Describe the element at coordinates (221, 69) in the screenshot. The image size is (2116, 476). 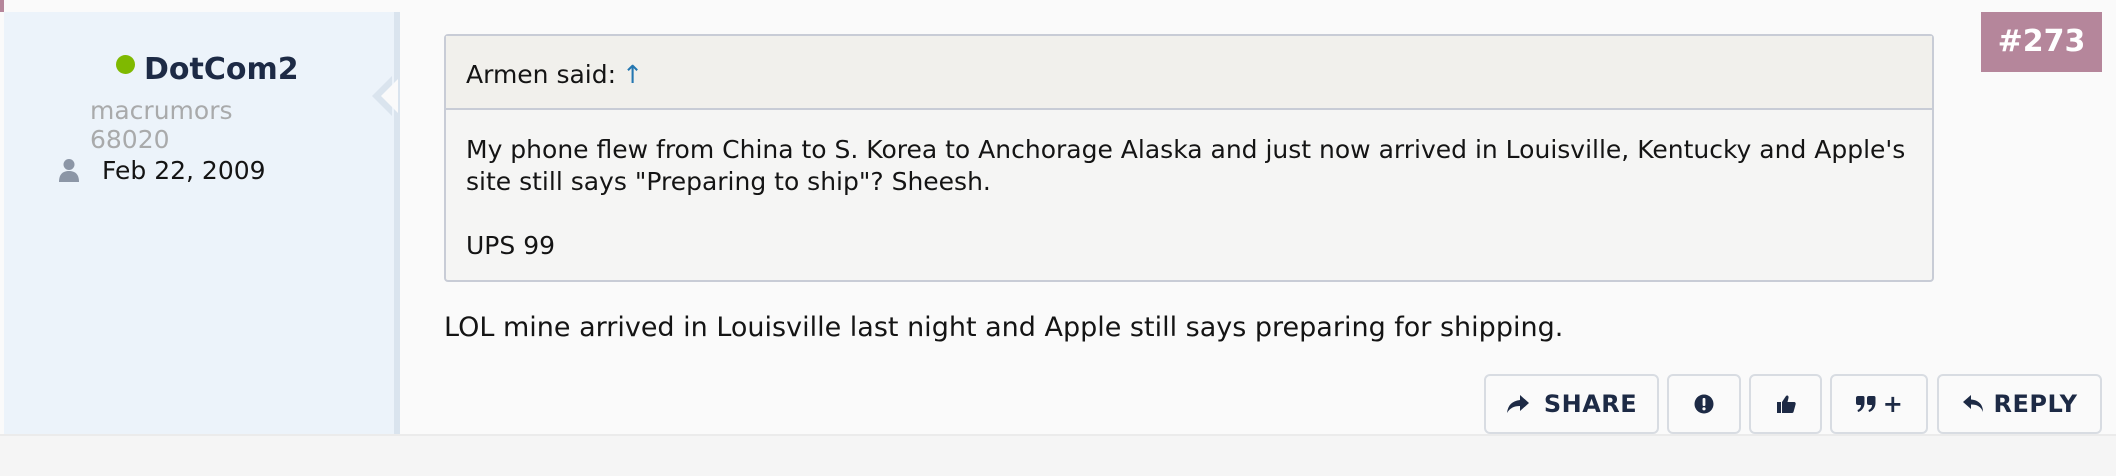
I see `username-link: DotCom2` at that location.